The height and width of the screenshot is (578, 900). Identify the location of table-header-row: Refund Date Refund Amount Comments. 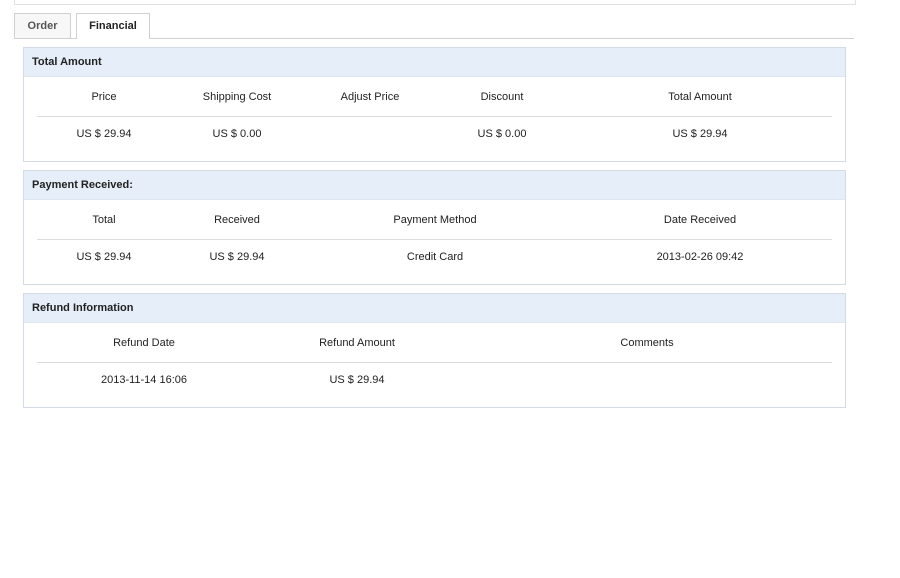
(434, 343).